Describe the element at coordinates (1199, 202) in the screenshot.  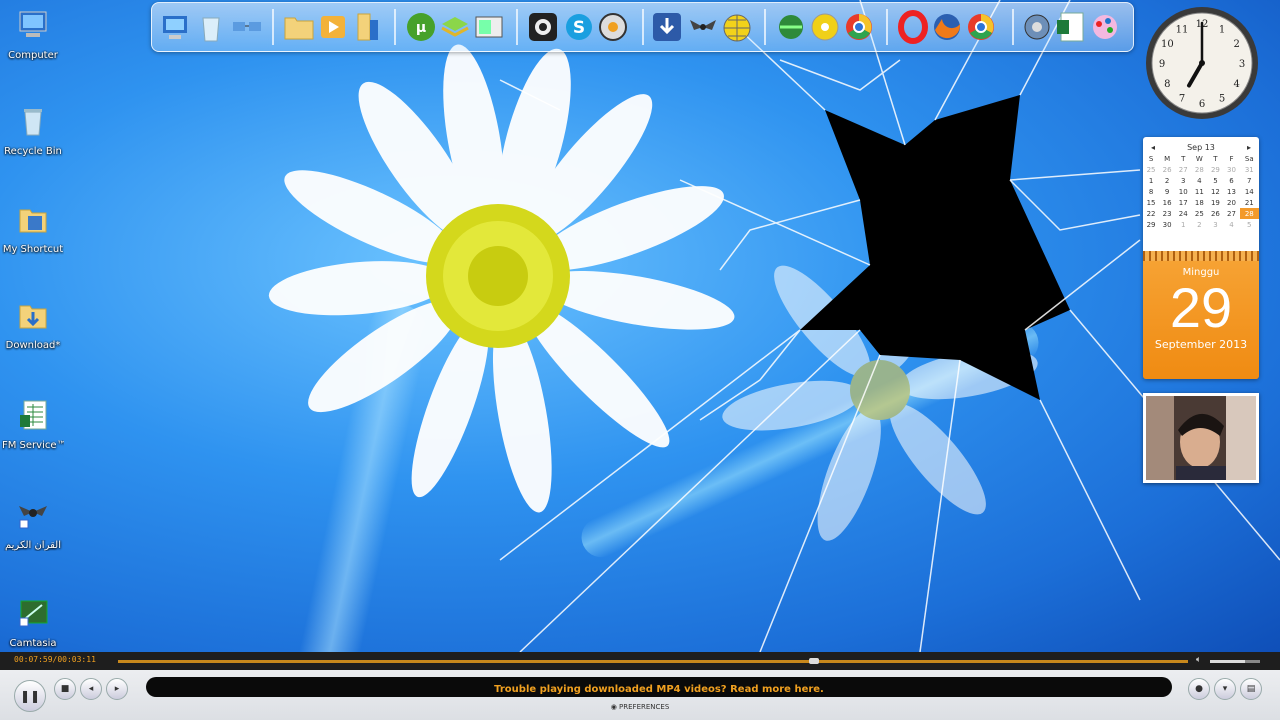
I see `calendar-day-cell: 18` at that location.